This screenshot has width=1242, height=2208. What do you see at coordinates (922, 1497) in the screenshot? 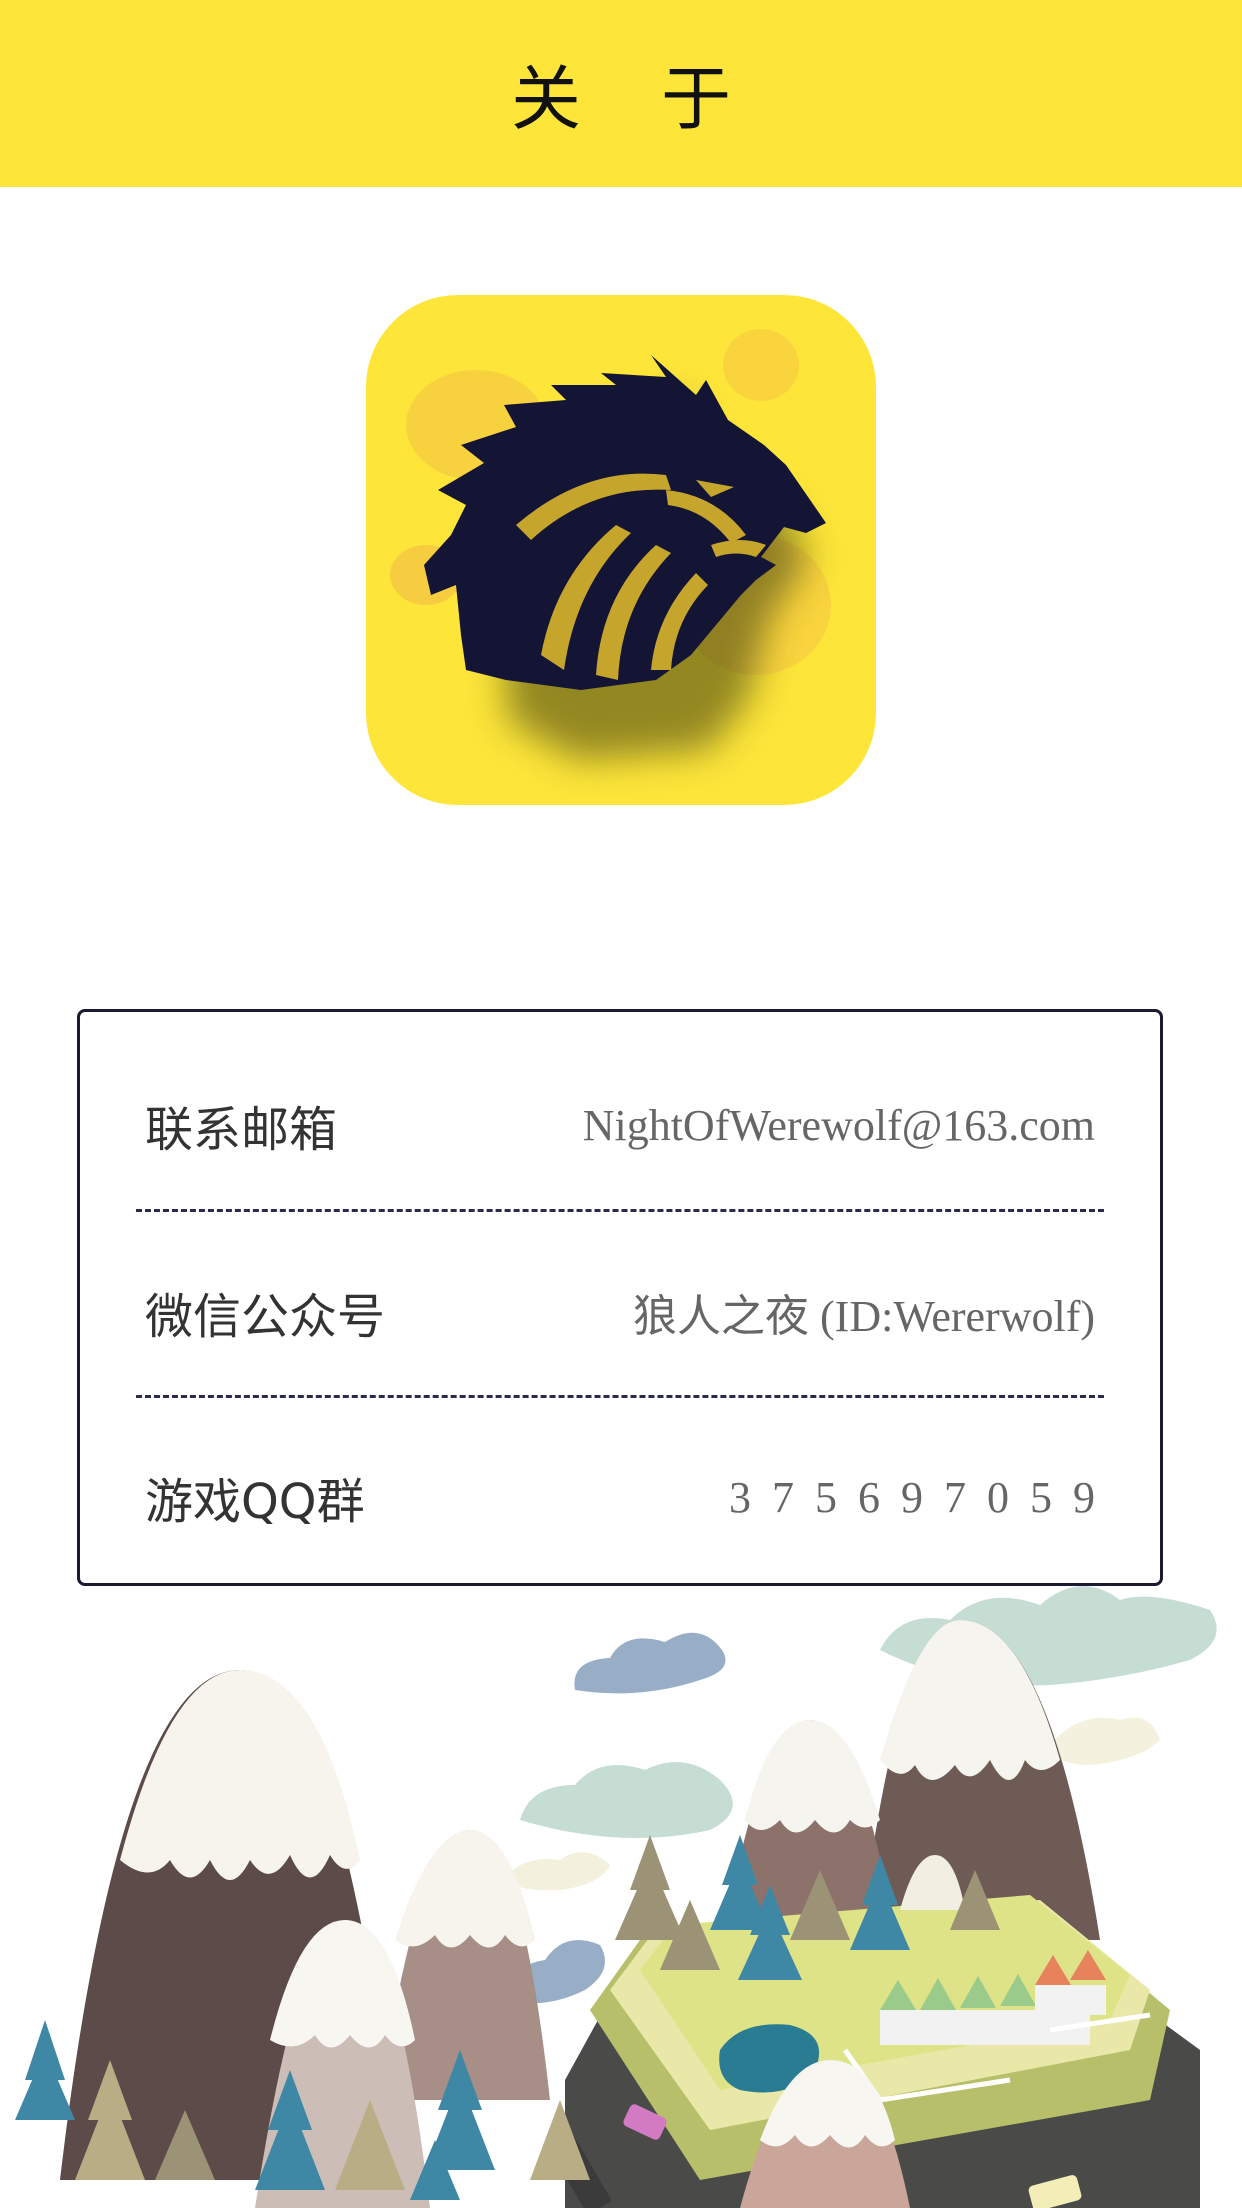
I see `qq-group-value: 375697059` at bounding box center [922, 1497].